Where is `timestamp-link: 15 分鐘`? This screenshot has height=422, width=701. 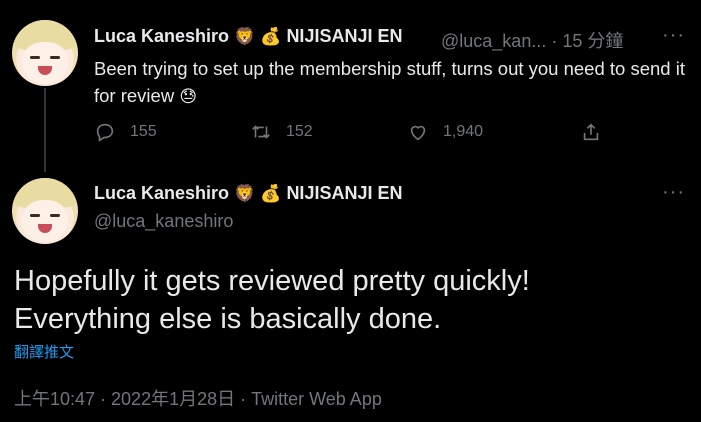 timestamp-link: 15 分鐘 is located at coordinates (592, 41).